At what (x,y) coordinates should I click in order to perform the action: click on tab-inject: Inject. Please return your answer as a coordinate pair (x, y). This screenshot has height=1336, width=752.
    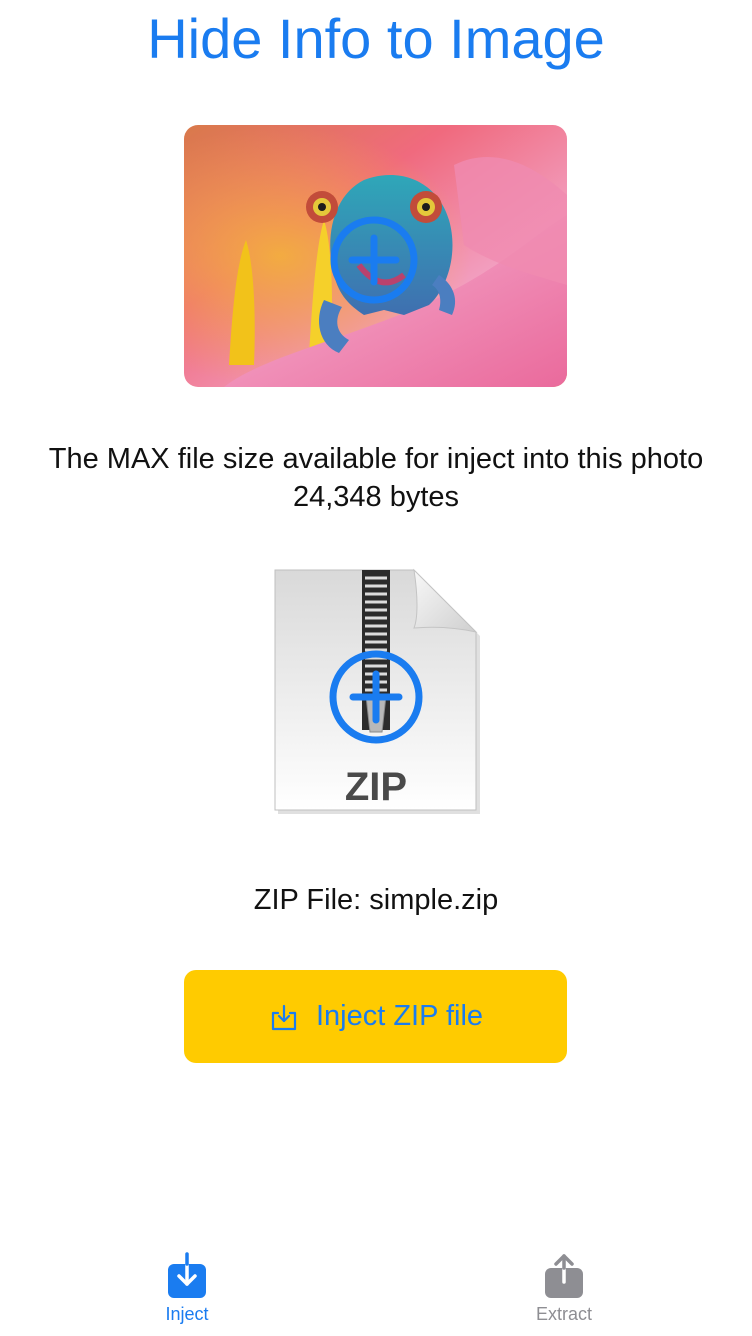
    Looking at the image, I should click on (187, 1288).